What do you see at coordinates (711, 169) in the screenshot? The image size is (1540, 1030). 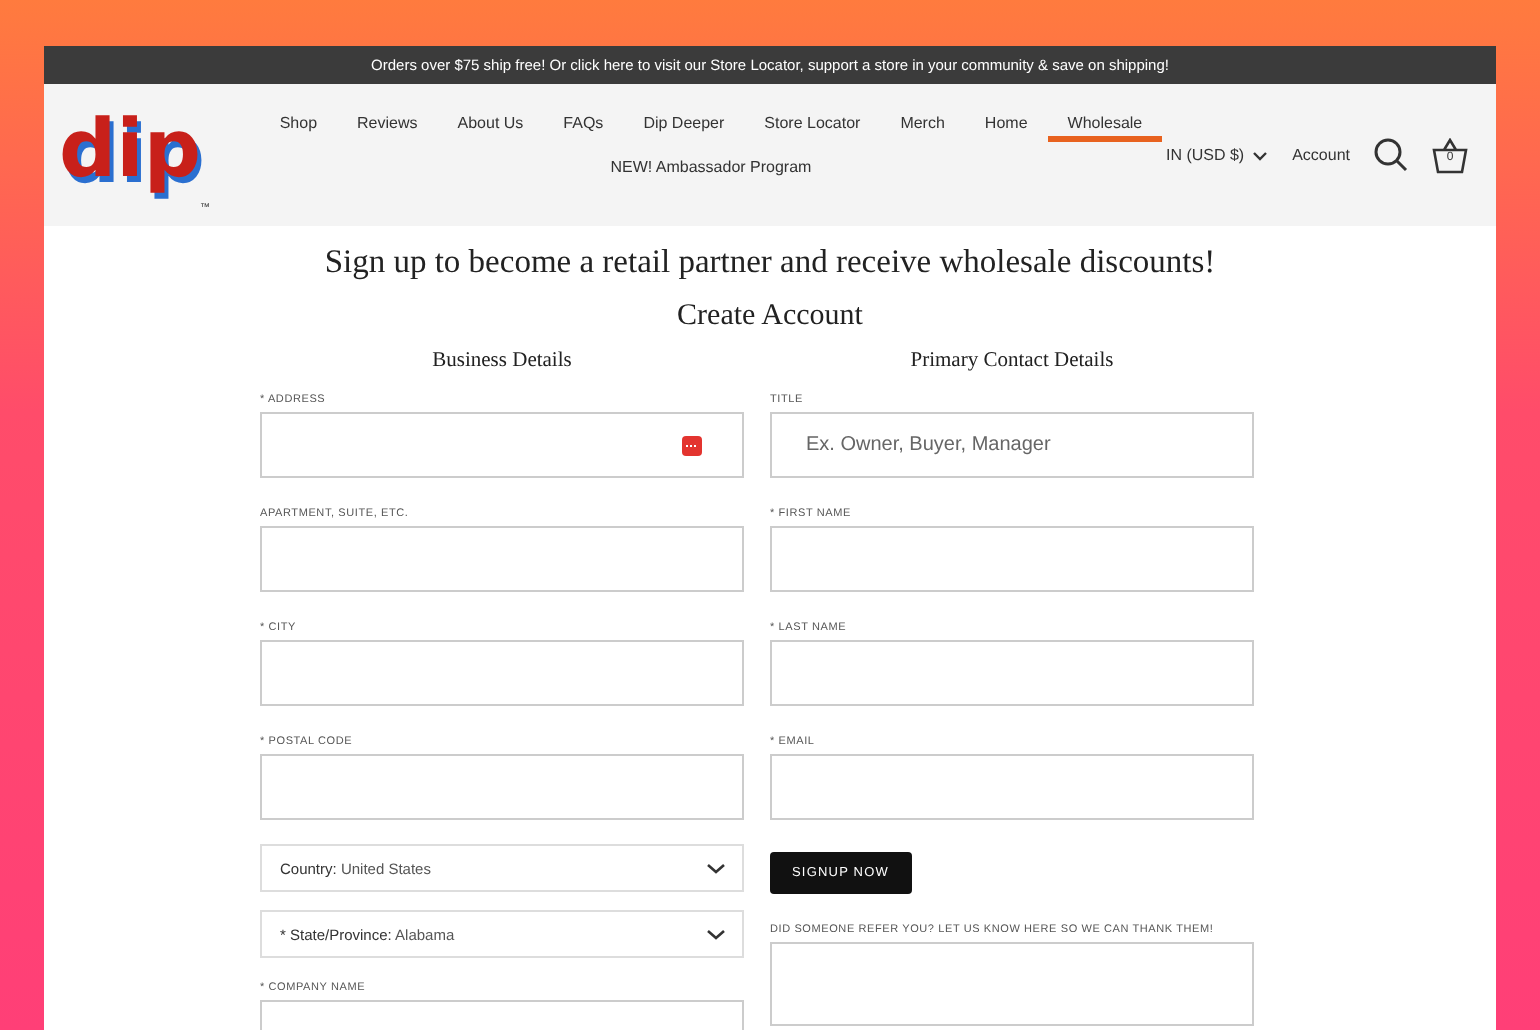 I see `nav-link: NEW! Ambassador Program` at bounding box center [711, 169].